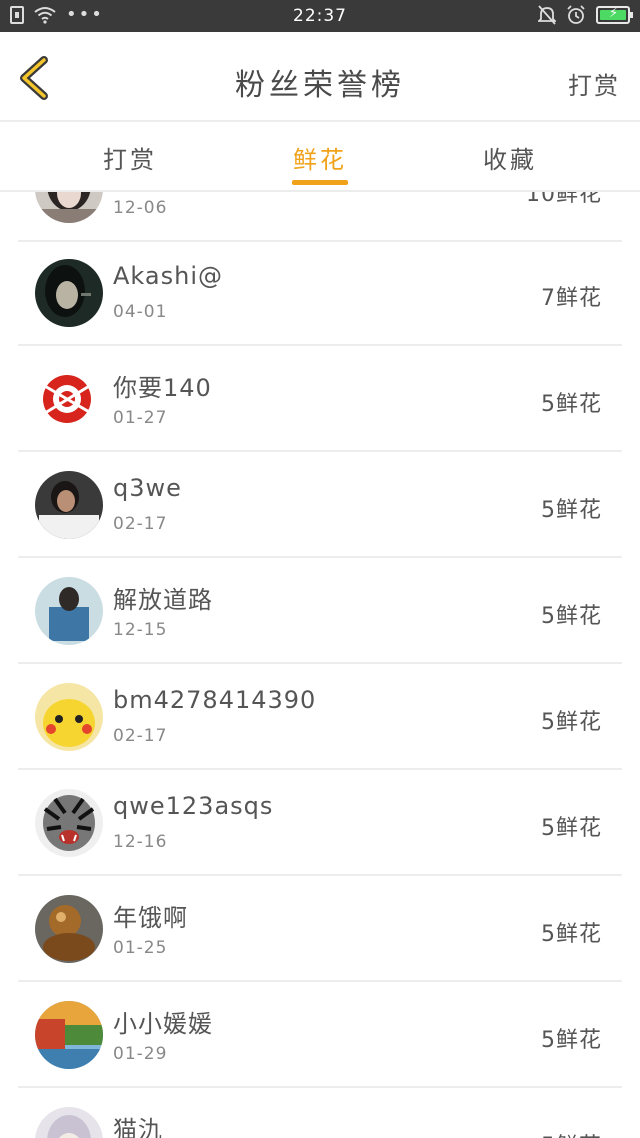 The image size is (640, 1138). I want to click on user-name: 你要140, so click(162, 388).